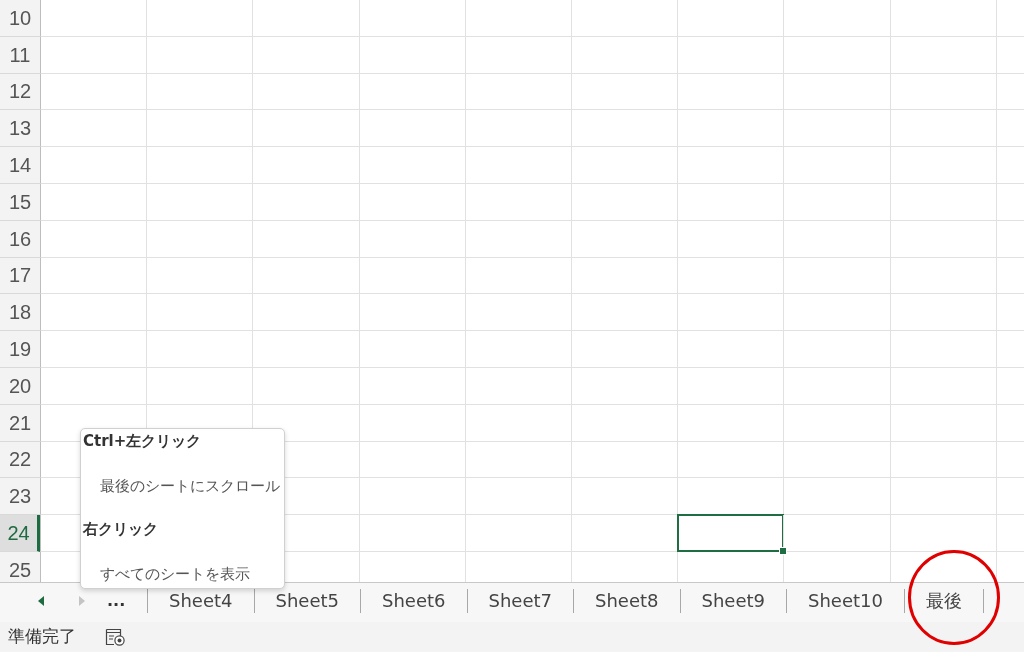  Describe the element at coordinates (20, 92) in the screenshot. I see `row-header: 12` at that location.